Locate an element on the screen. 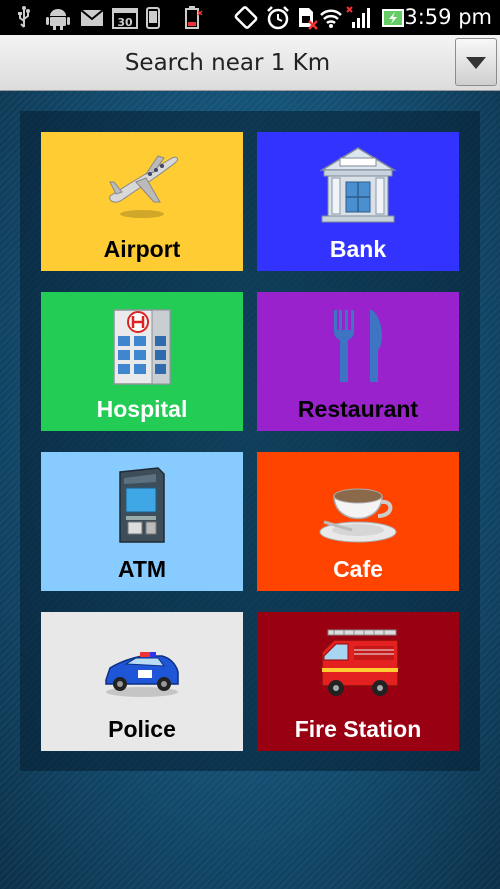 The width and height of the screenshot is (500, 889). tile-cafe: Cafe is located at coordinates (358, 521).